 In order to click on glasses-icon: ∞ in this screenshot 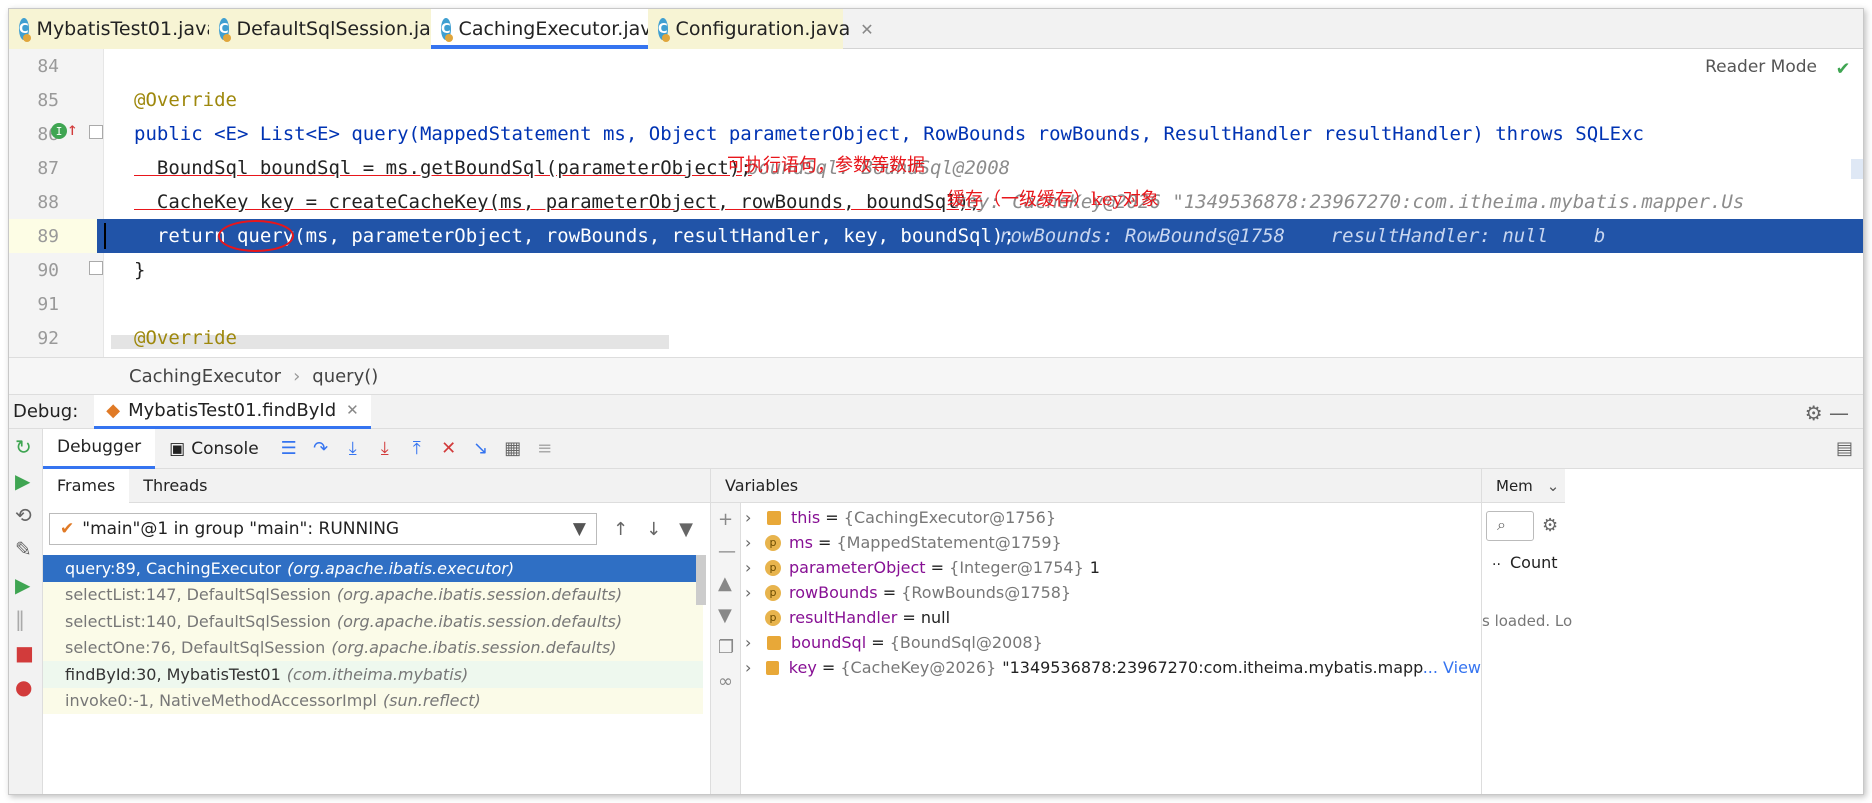, I will do `click(725, 681)`.